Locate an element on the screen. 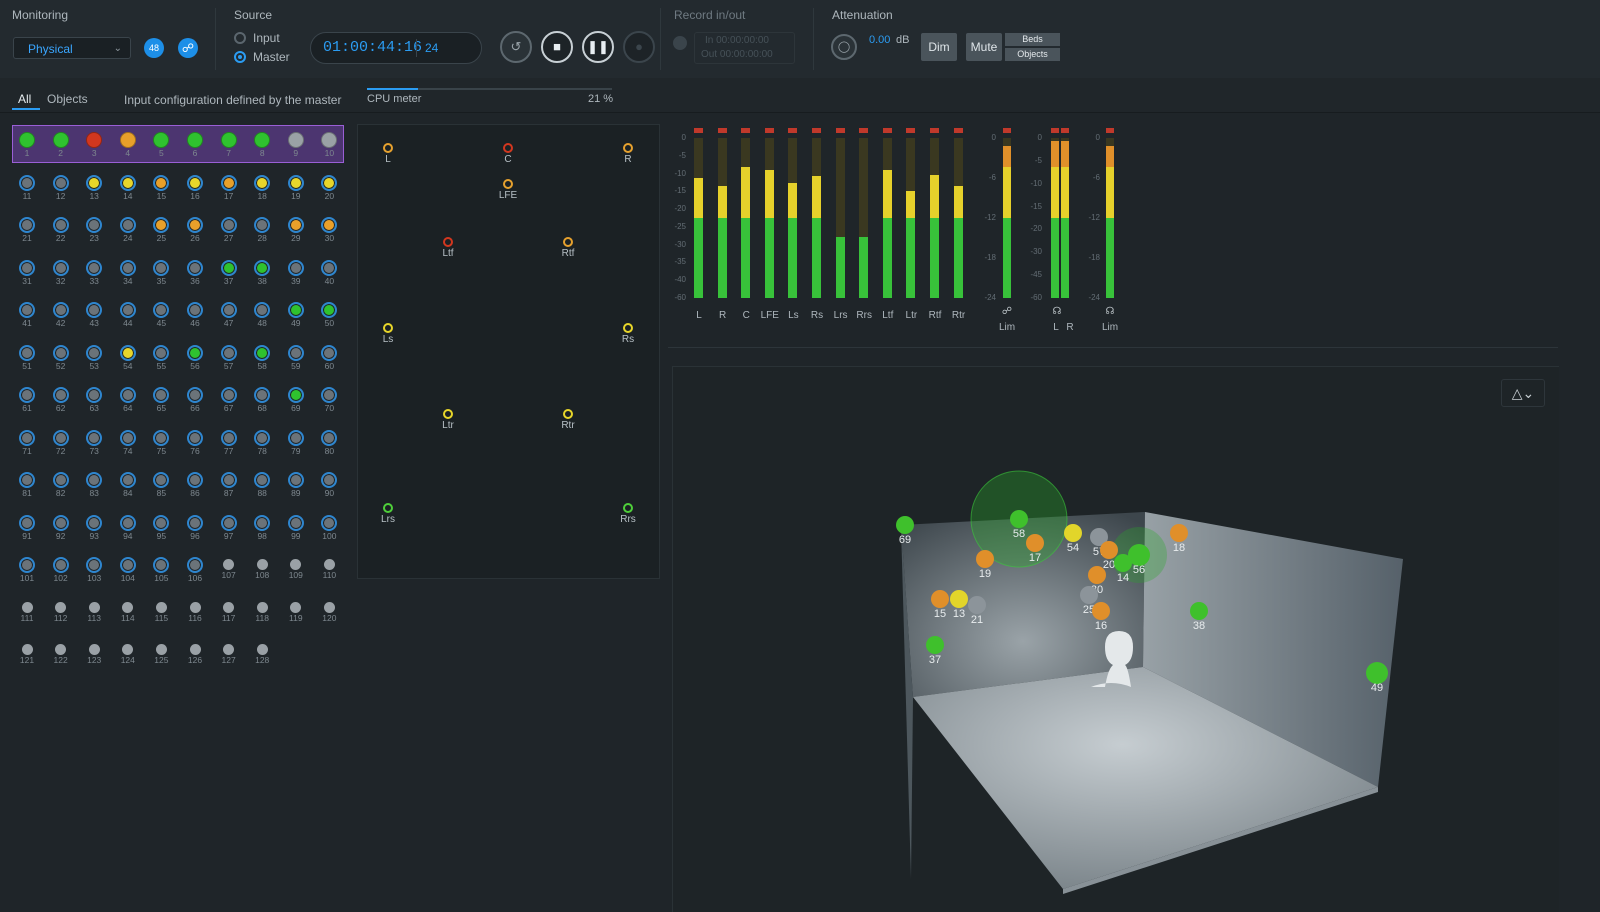 Image resolution: width=1600 pixels, height=912 pixels. channel-121: 121 is located at coordinates (27, 657).